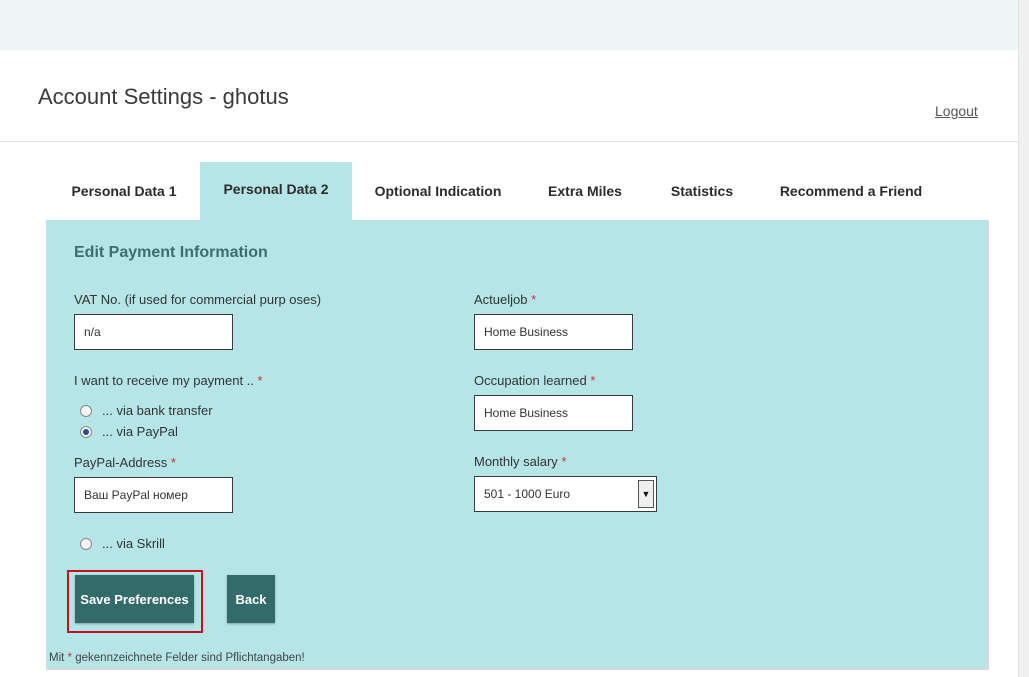 The height and width of the screenshot is (677, 1029). I want to click on tab-statistics: Statistics, so click(702, 191).